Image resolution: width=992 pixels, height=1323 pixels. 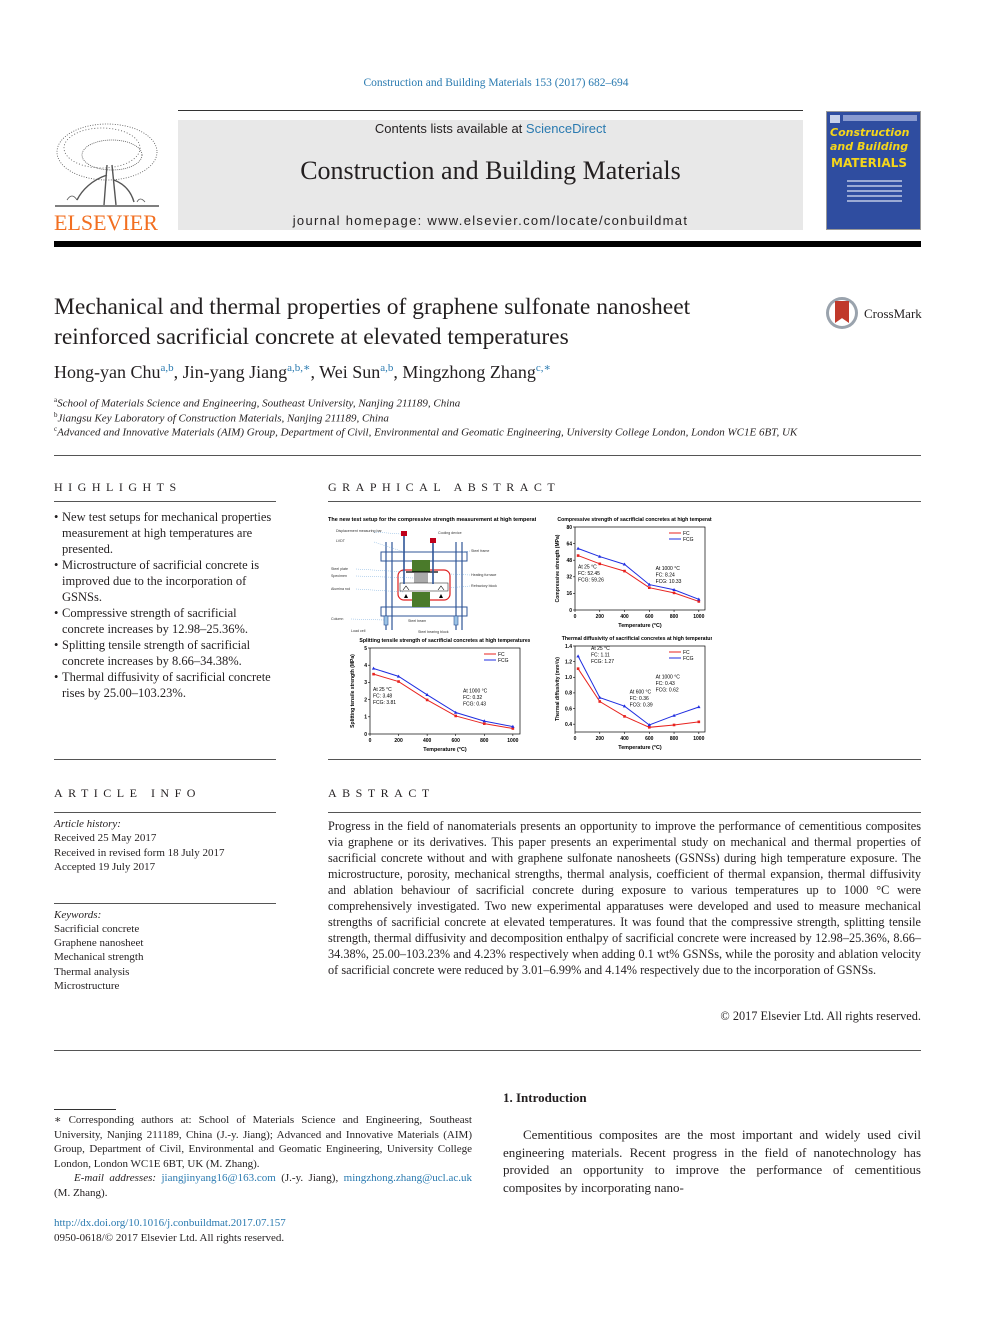 What do you see at coordinates (218, 1178) in the screenshot?
I see `email-link-jiang: jiangjinyang16@163.com` at bounding box center [218, 1178].